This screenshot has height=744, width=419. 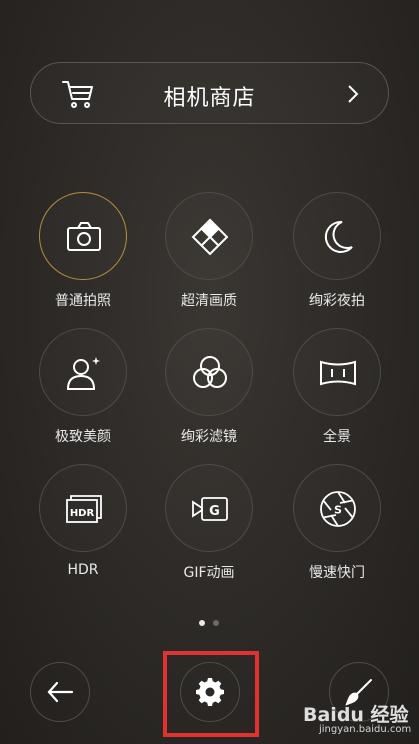 I want to click on mode-beauty: 极致美颜, so click(x=83, y=388).